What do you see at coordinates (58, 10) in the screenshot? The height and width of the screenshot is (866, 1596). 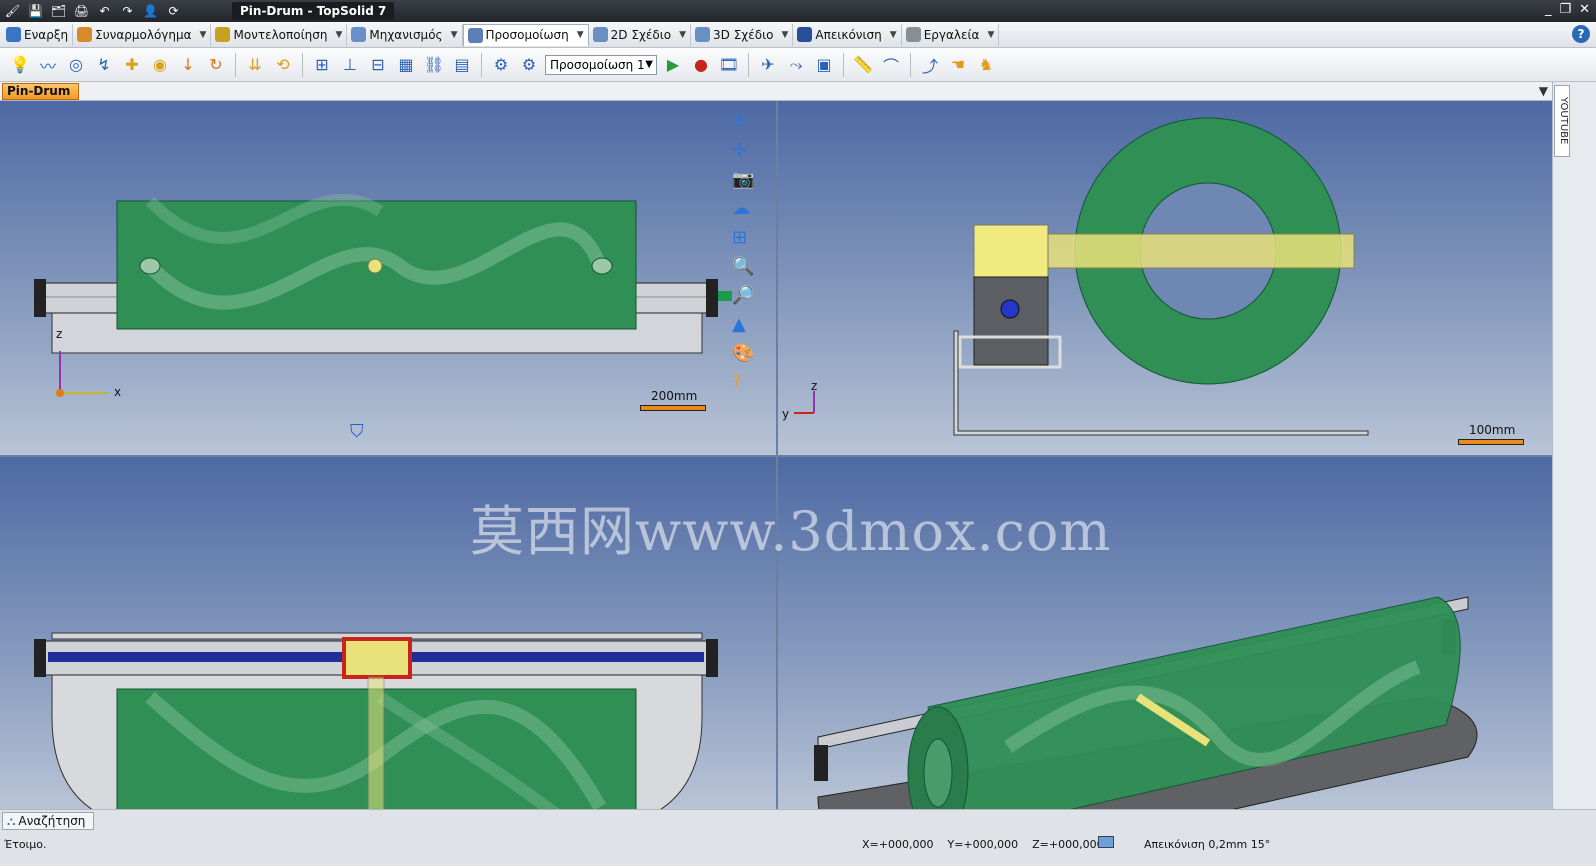 I see `save-all-icon: 🗂` at bounding box center [58, 10].